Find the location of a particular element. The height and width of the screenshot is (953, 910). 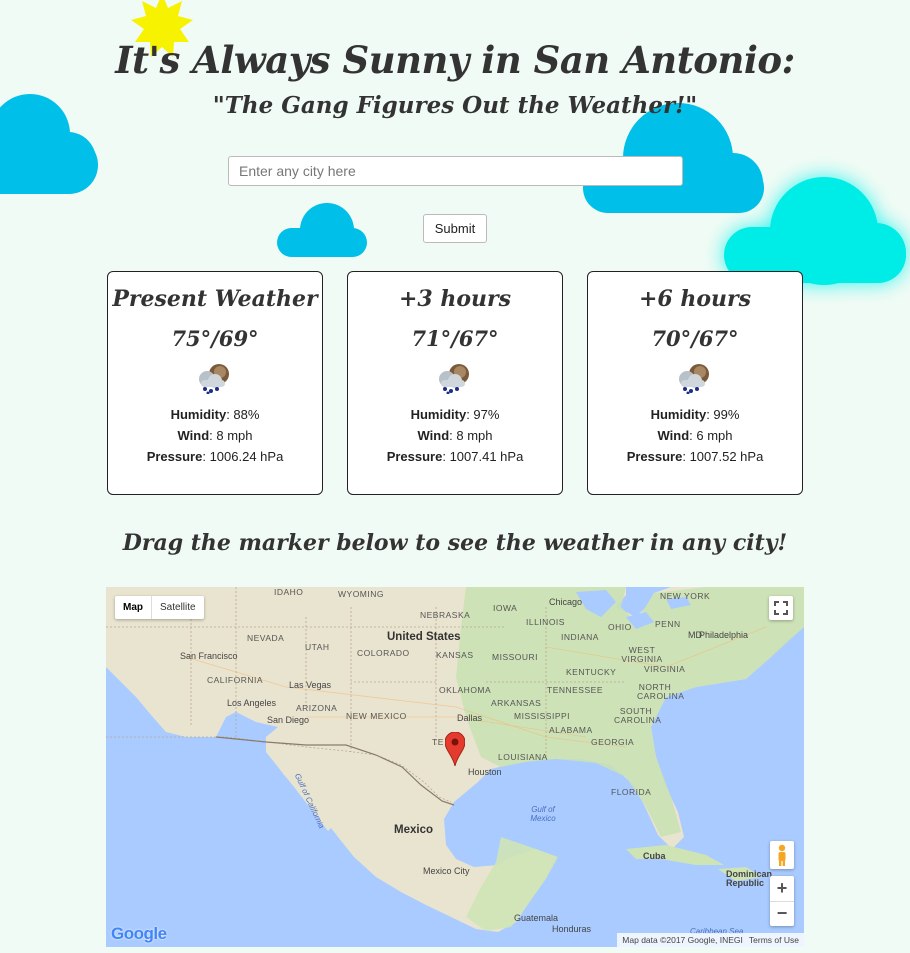

map-type-map-button: Map is located at coordinates (133, 607).